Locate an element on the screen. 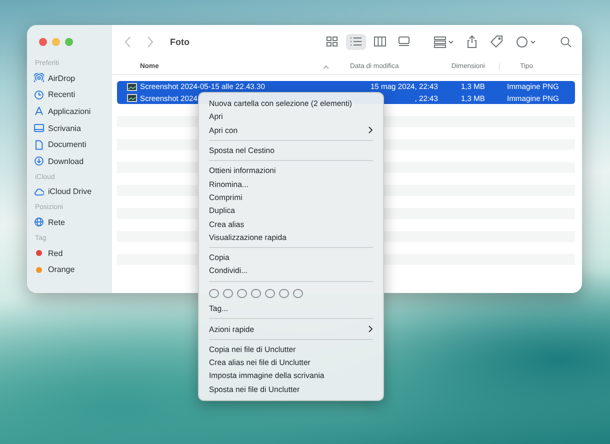 This screenshot has height=444, width=610. airdrop-icon is located at coordinates (39, 78).